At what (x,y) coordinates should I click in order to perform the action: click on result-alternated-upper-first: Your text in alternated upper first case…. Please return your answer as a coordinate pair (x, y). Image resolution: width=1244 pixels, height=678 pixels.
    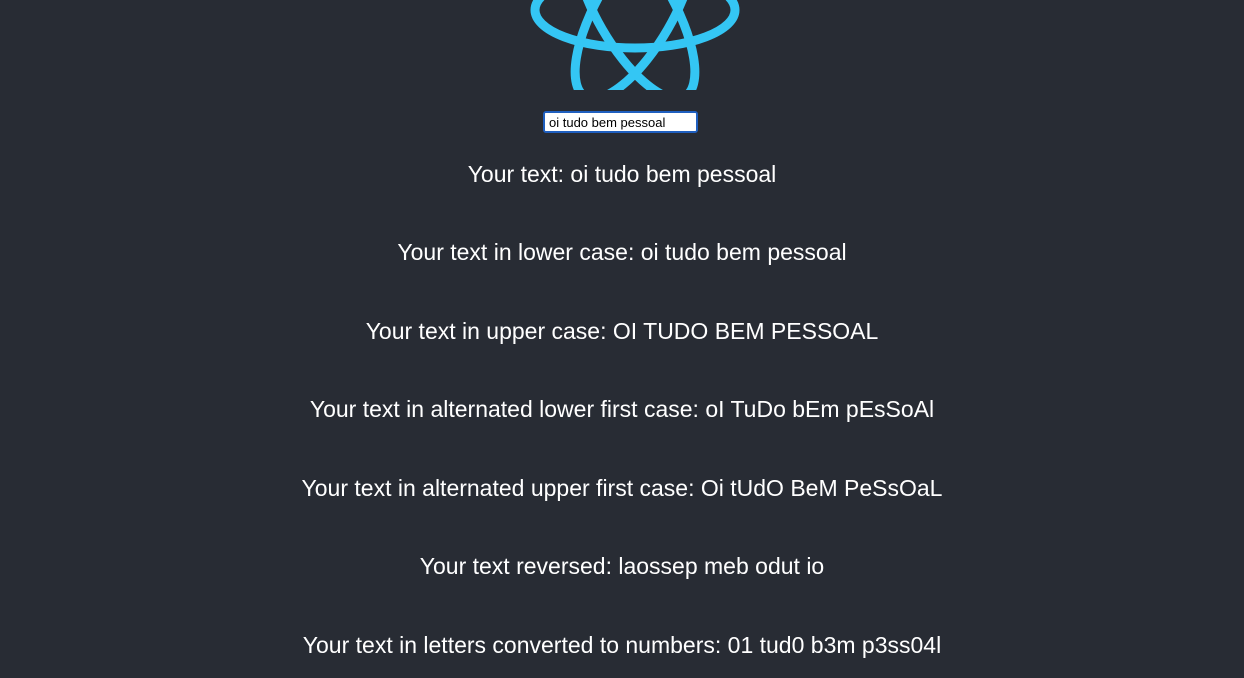
    Looking at the image, I should click on (622, 488).